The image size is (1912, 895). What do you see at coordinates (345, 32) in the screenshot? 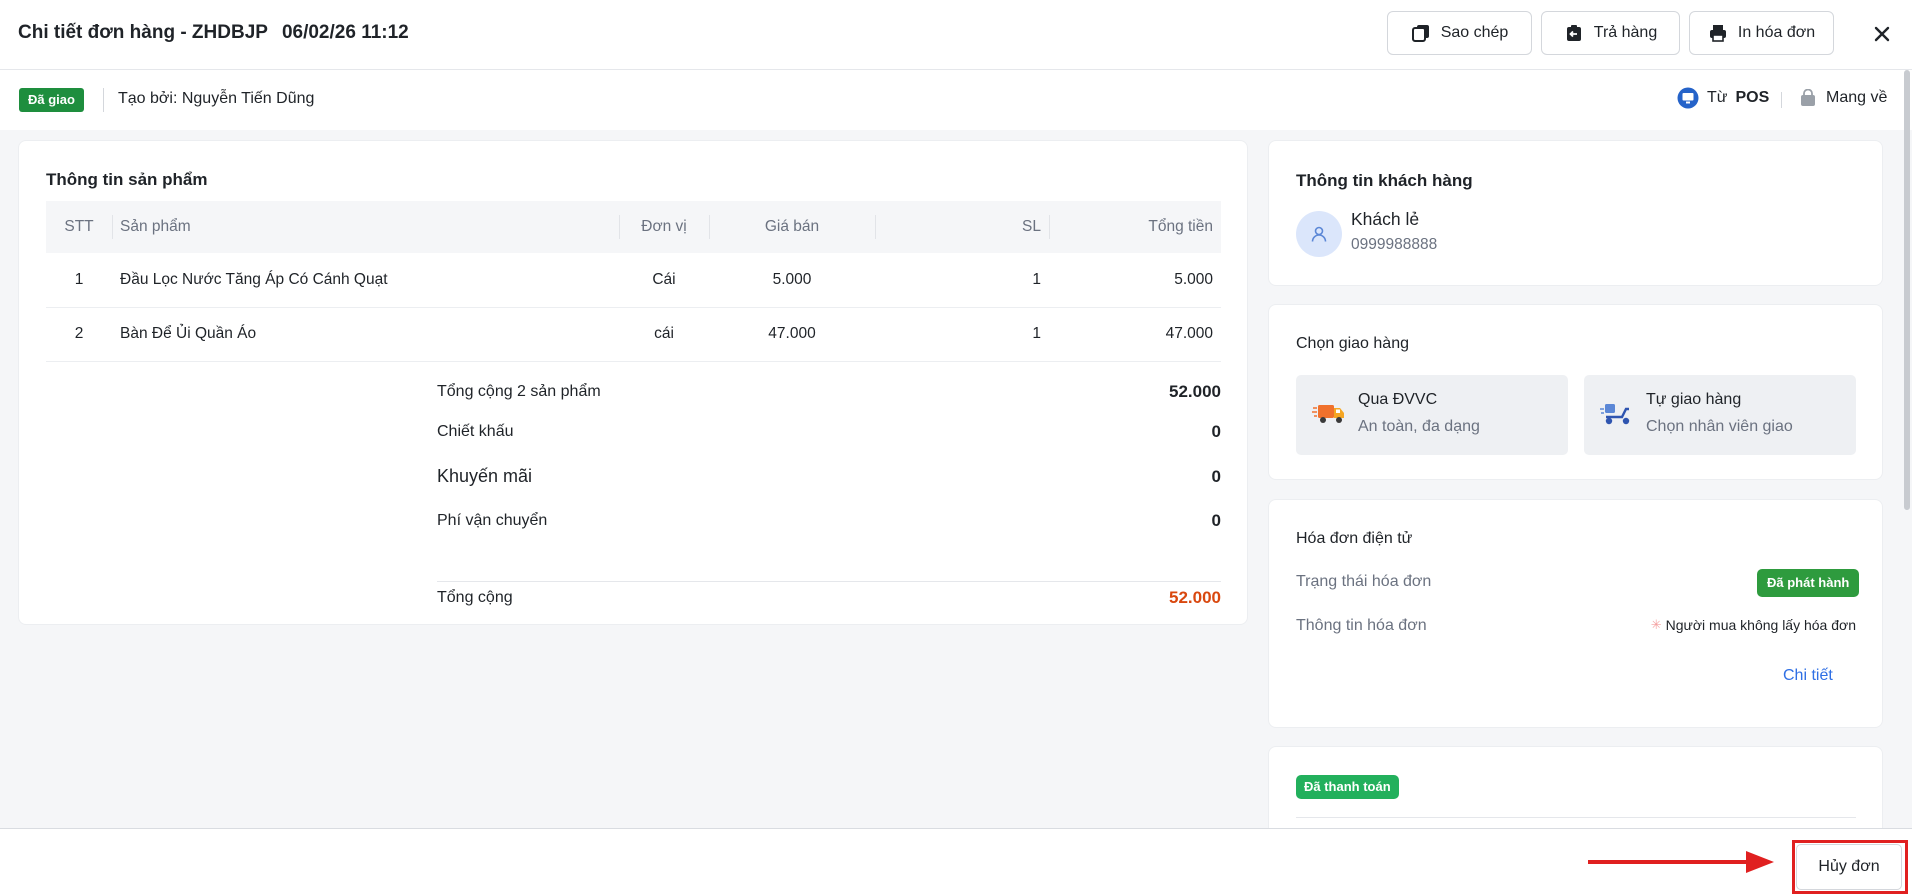
I see `order-datetime: 06/02/26 11:12` at bounding box center [345, 32].